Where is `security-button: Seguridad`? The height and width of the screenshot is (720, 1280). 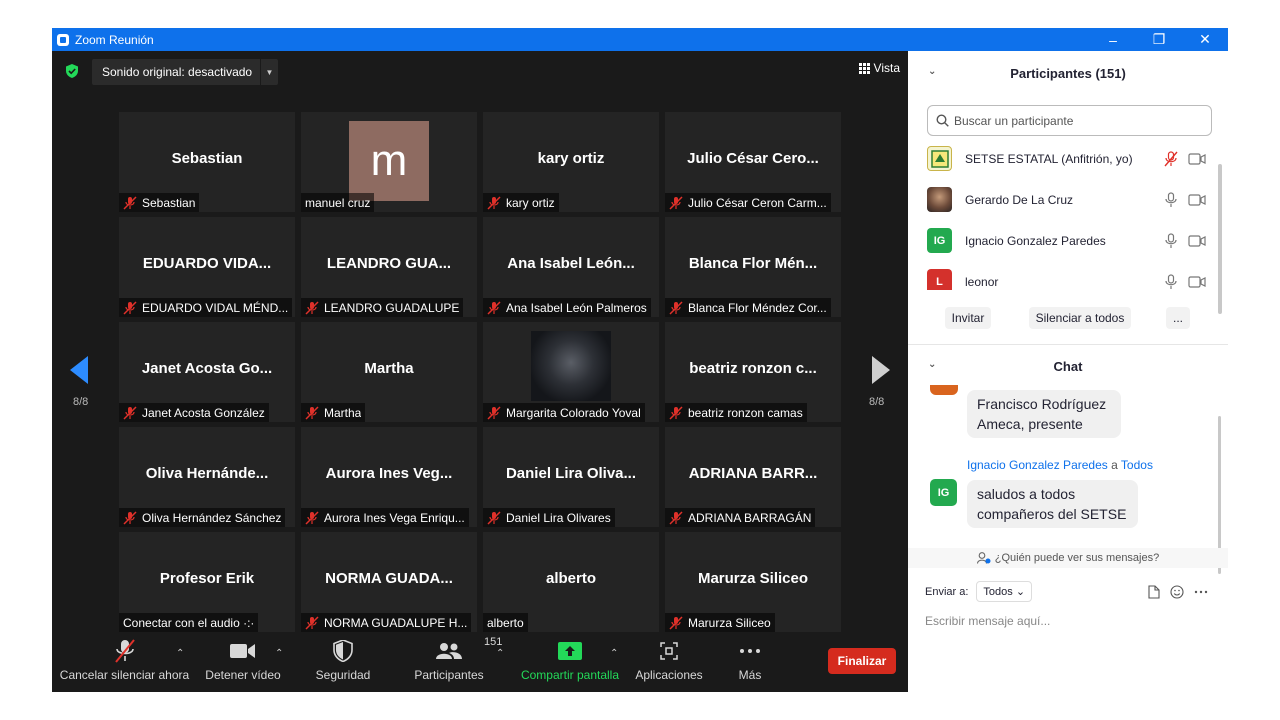 security-button: Seguridad is located at coordinates (343, 663).